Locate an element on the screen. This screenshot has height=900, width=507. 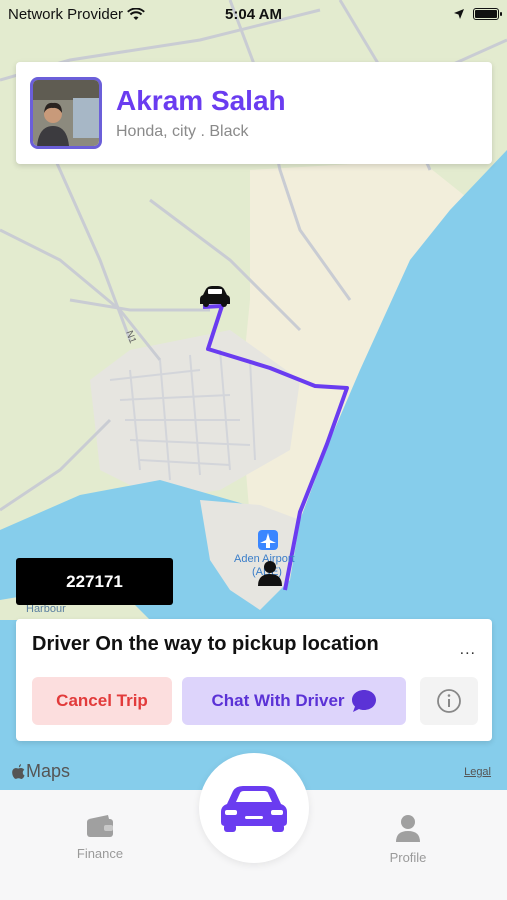
chat-driver-label: Chat With Driver is located at coordinates (278, 700).